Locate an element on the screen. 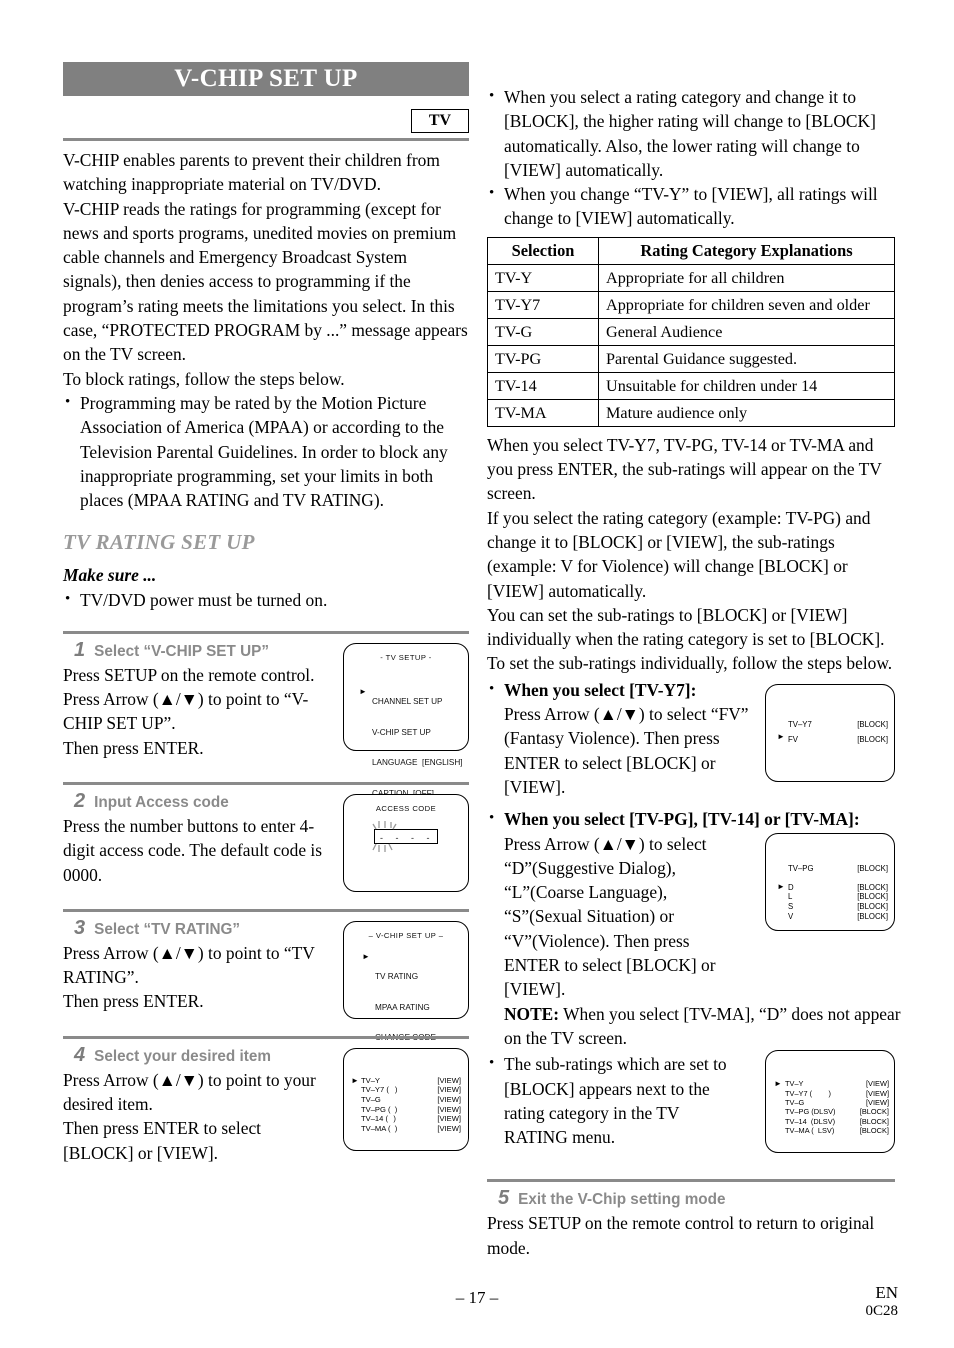 The width and height of the screenshot is (954, 1348). cell-explanation: Appropriate for children seven and older is located at coordinates (746, 304).